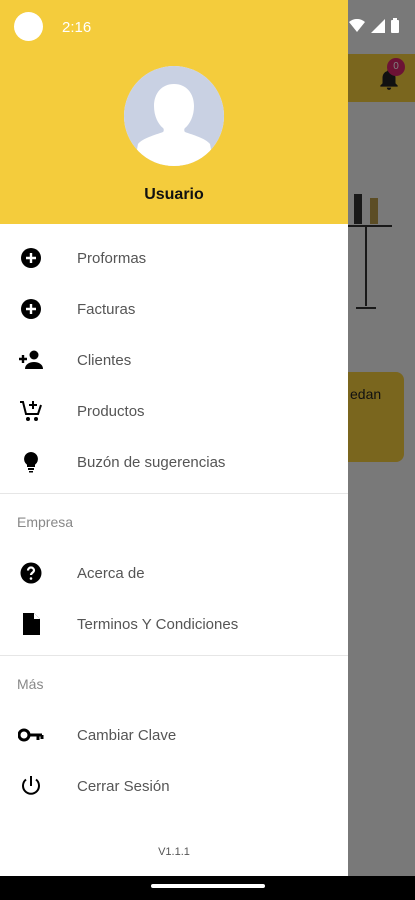 The image size is (415, 900). I want to click on menu-item-facturas: Facturas, so click(174, 309).